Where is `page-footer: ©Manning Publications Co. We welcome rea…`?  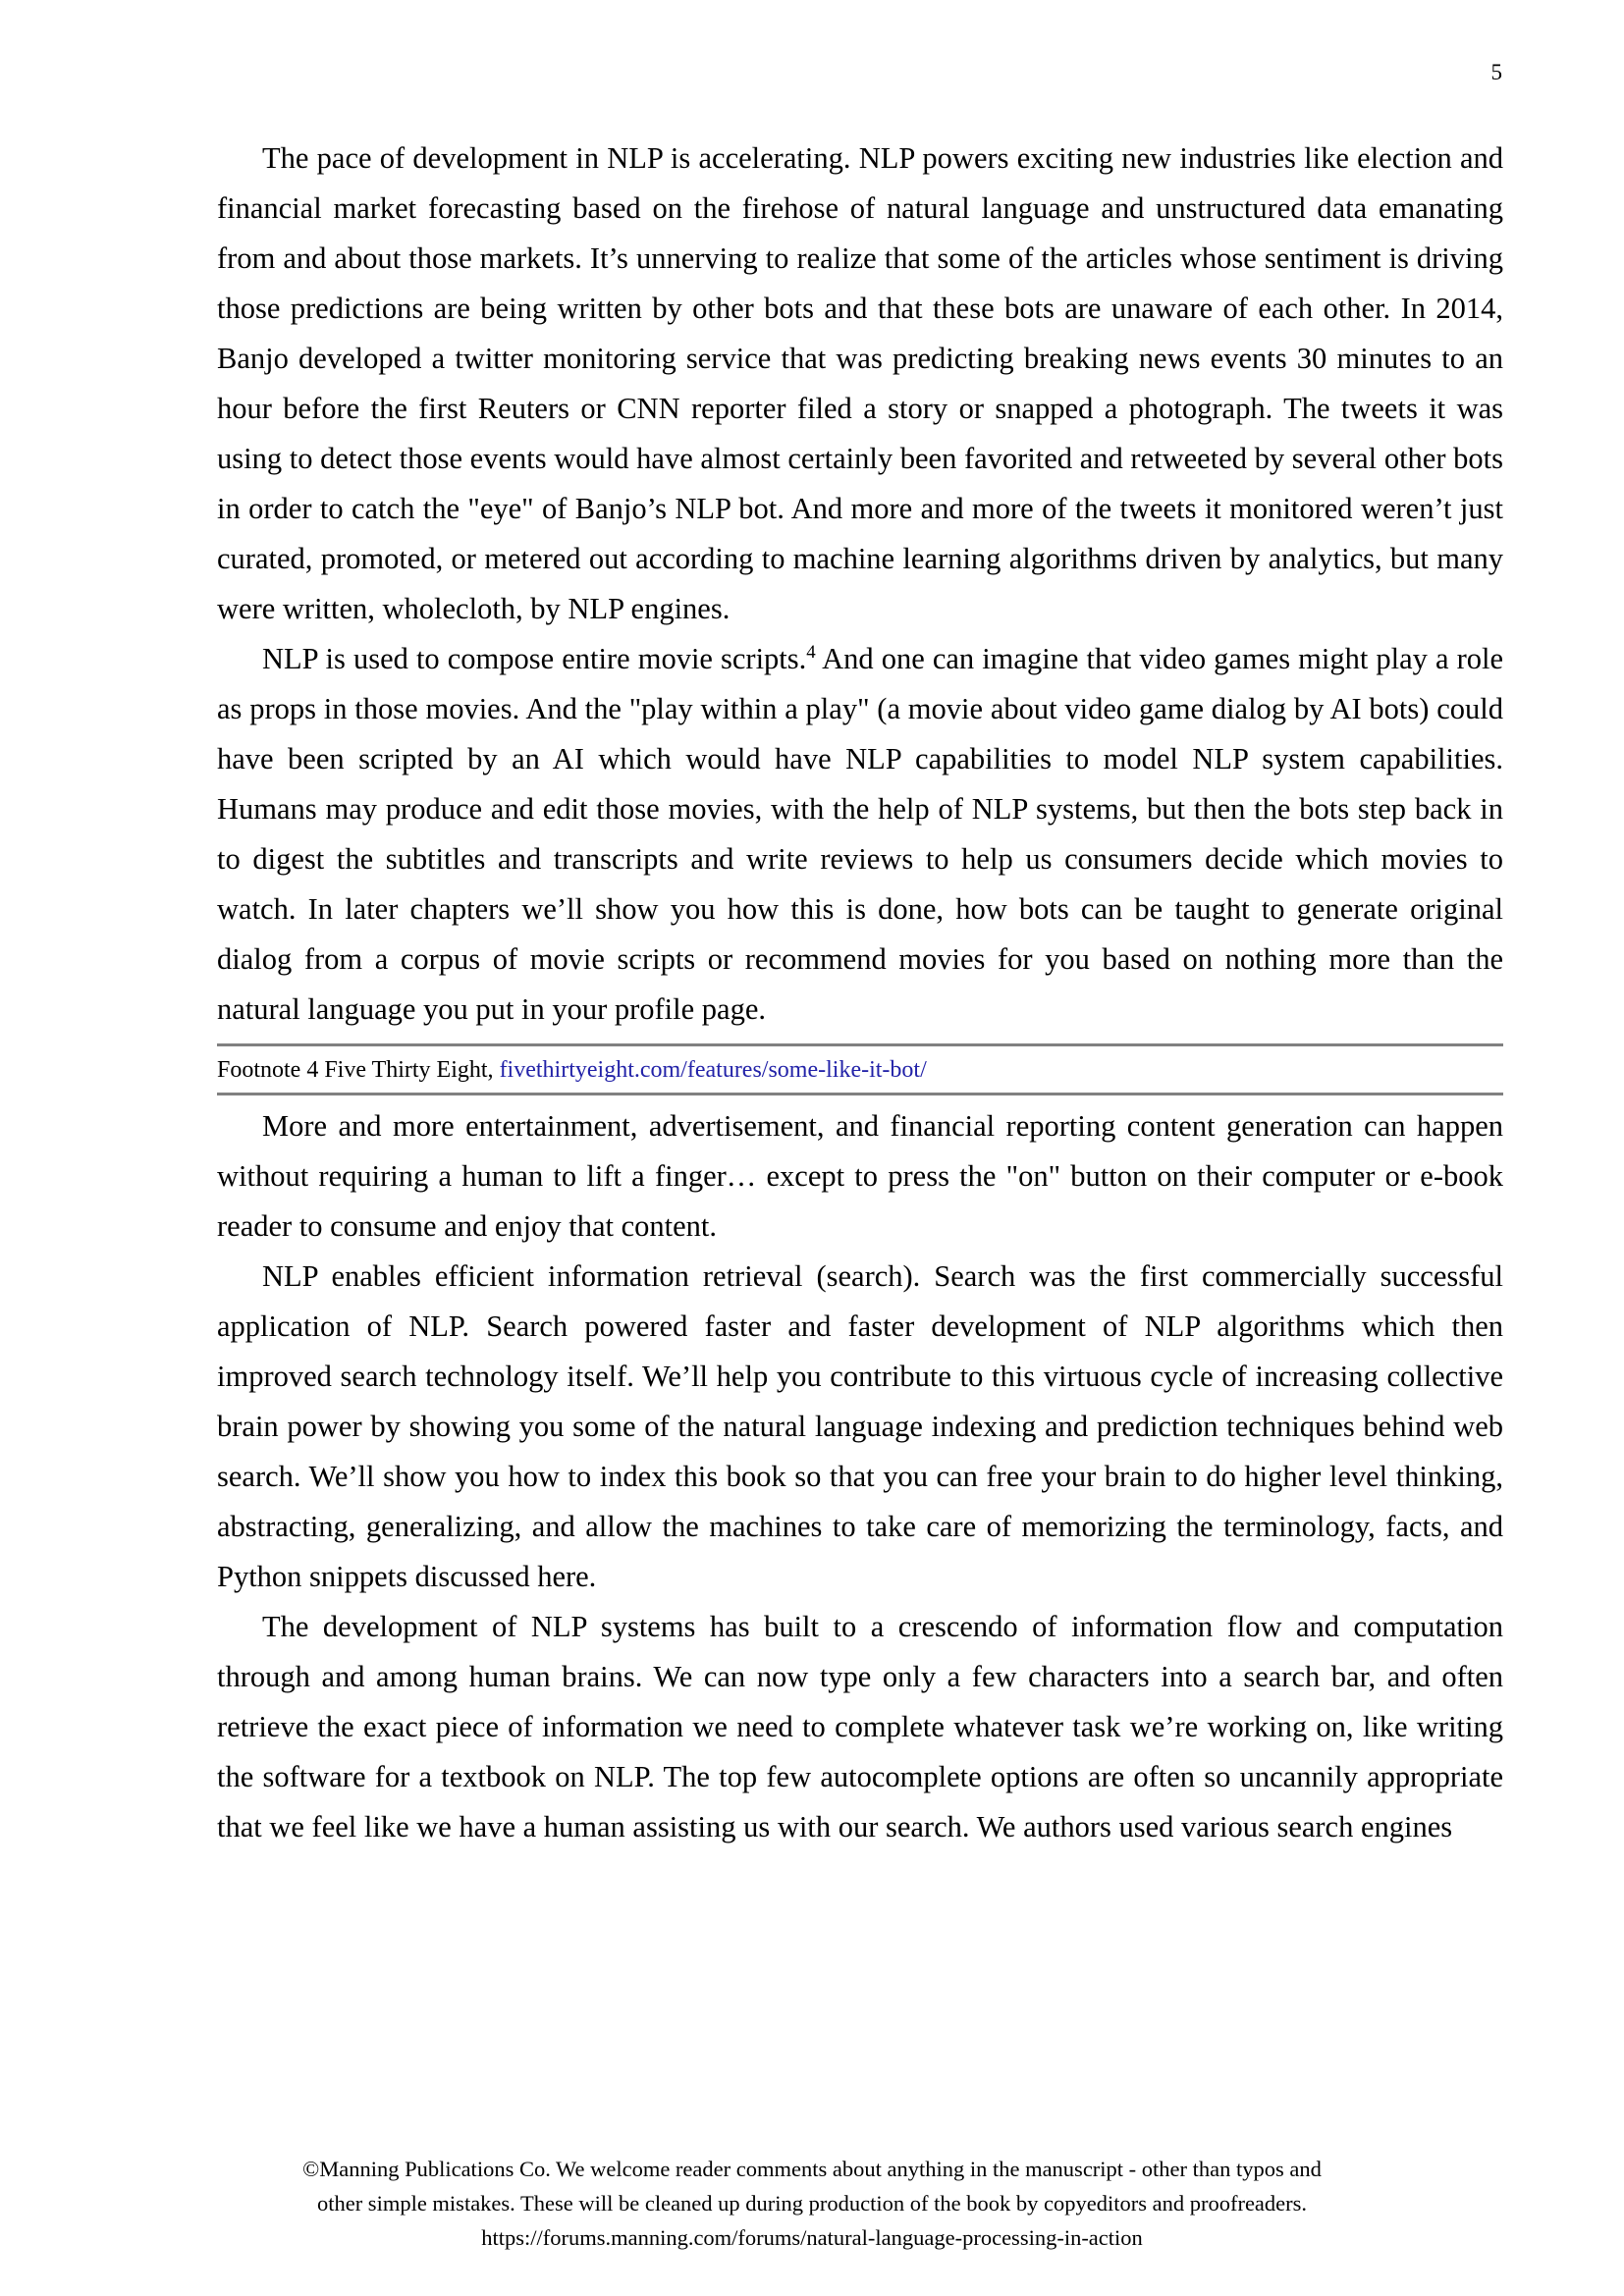
page-footer: ©Manning Publications Co. We welcome rea… is located at coordinates (812, 2203).